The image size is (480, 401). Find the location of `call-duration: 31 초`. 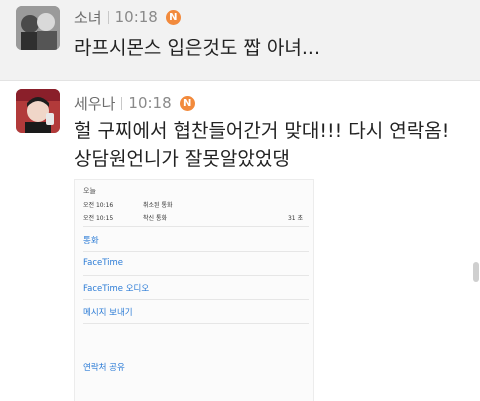

call-duration: 31 초 is located at coordinates (295, 218).